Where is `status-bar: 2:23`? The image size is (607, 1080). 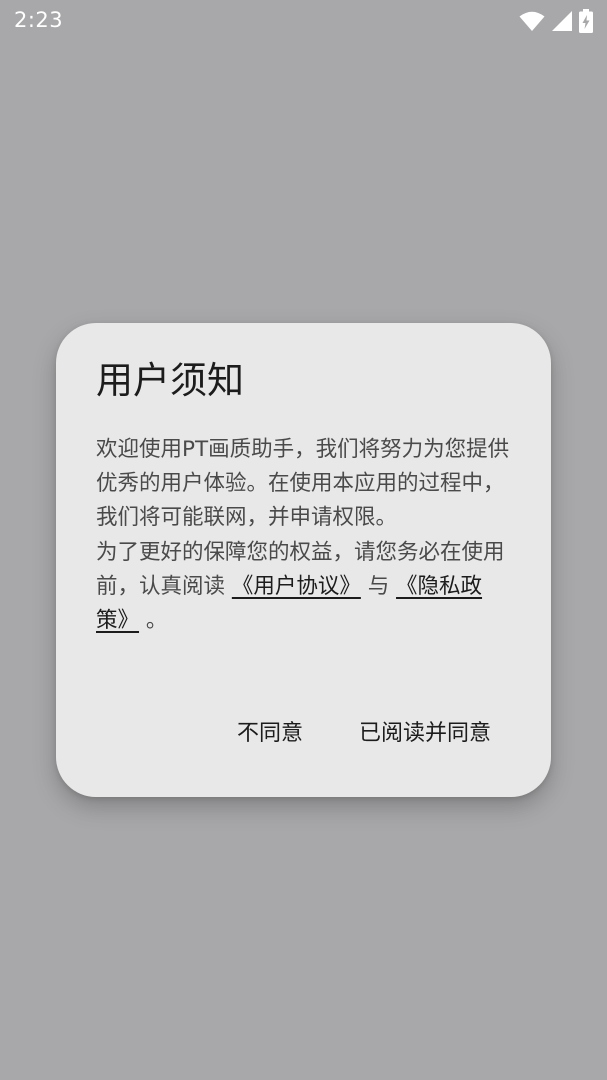 status-bar: 2:23 is located at coordinates (303, 21).